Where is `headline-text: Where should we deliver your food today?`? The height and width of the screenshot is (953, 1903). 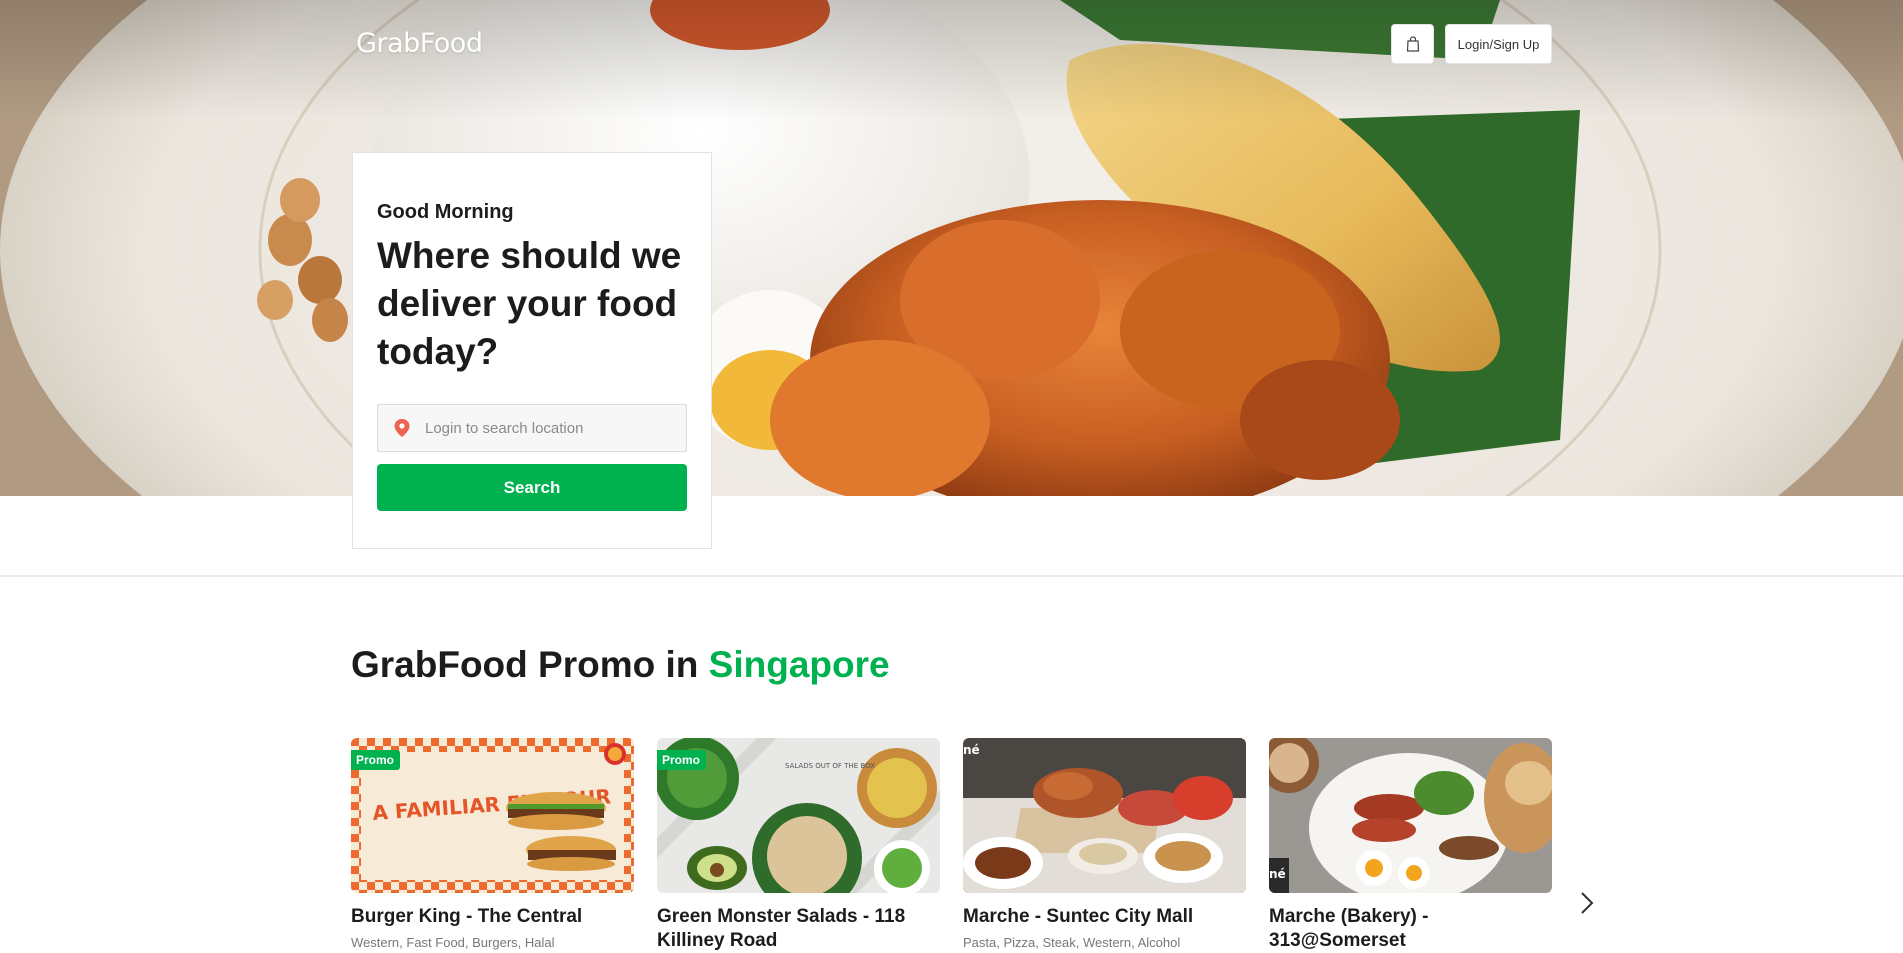
headline-text: Where should we deliver your food today? is located at coordinates (529, 303).